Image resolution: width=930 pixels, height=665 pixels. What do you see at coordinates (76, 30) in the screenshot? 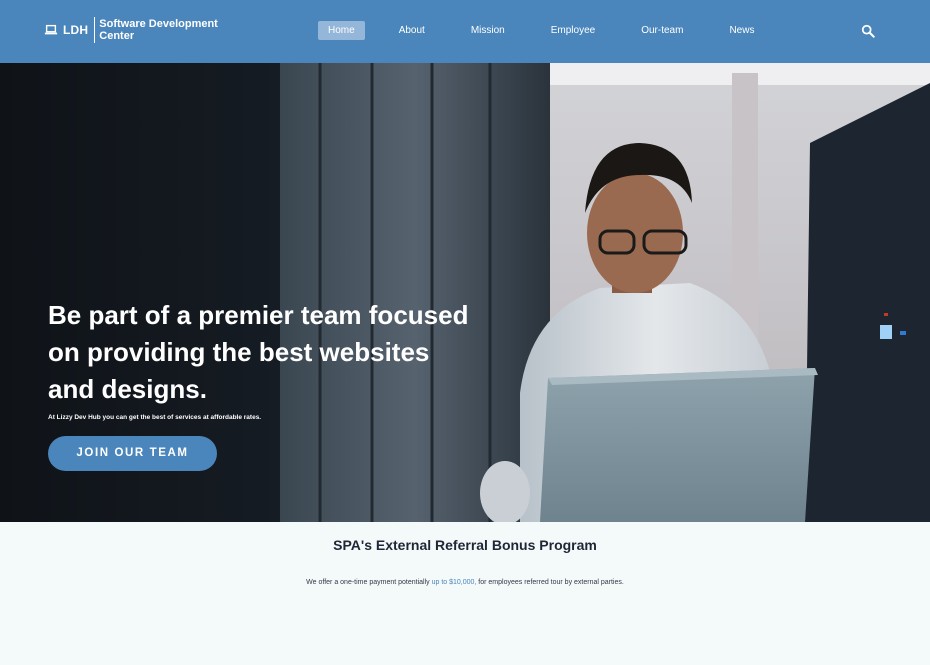
I see `brand-abbr: LDH` at bounding box center [76, 30].